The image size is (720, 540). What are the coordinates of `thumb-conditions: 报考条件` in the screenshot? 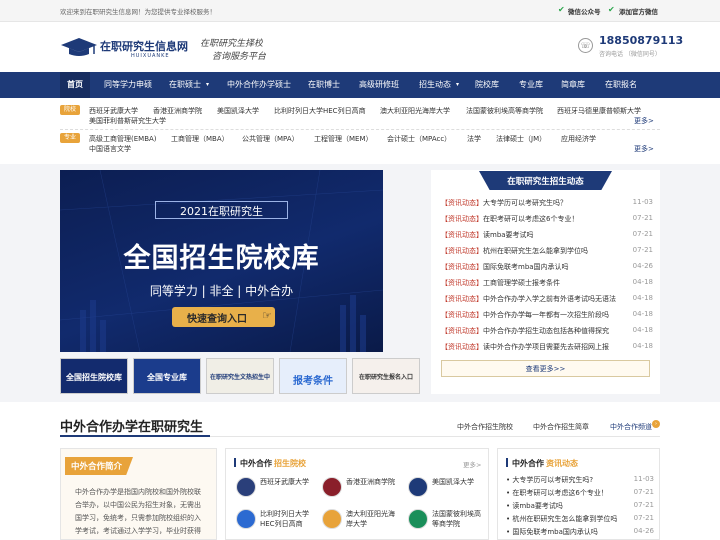 It's located at (313, 376).